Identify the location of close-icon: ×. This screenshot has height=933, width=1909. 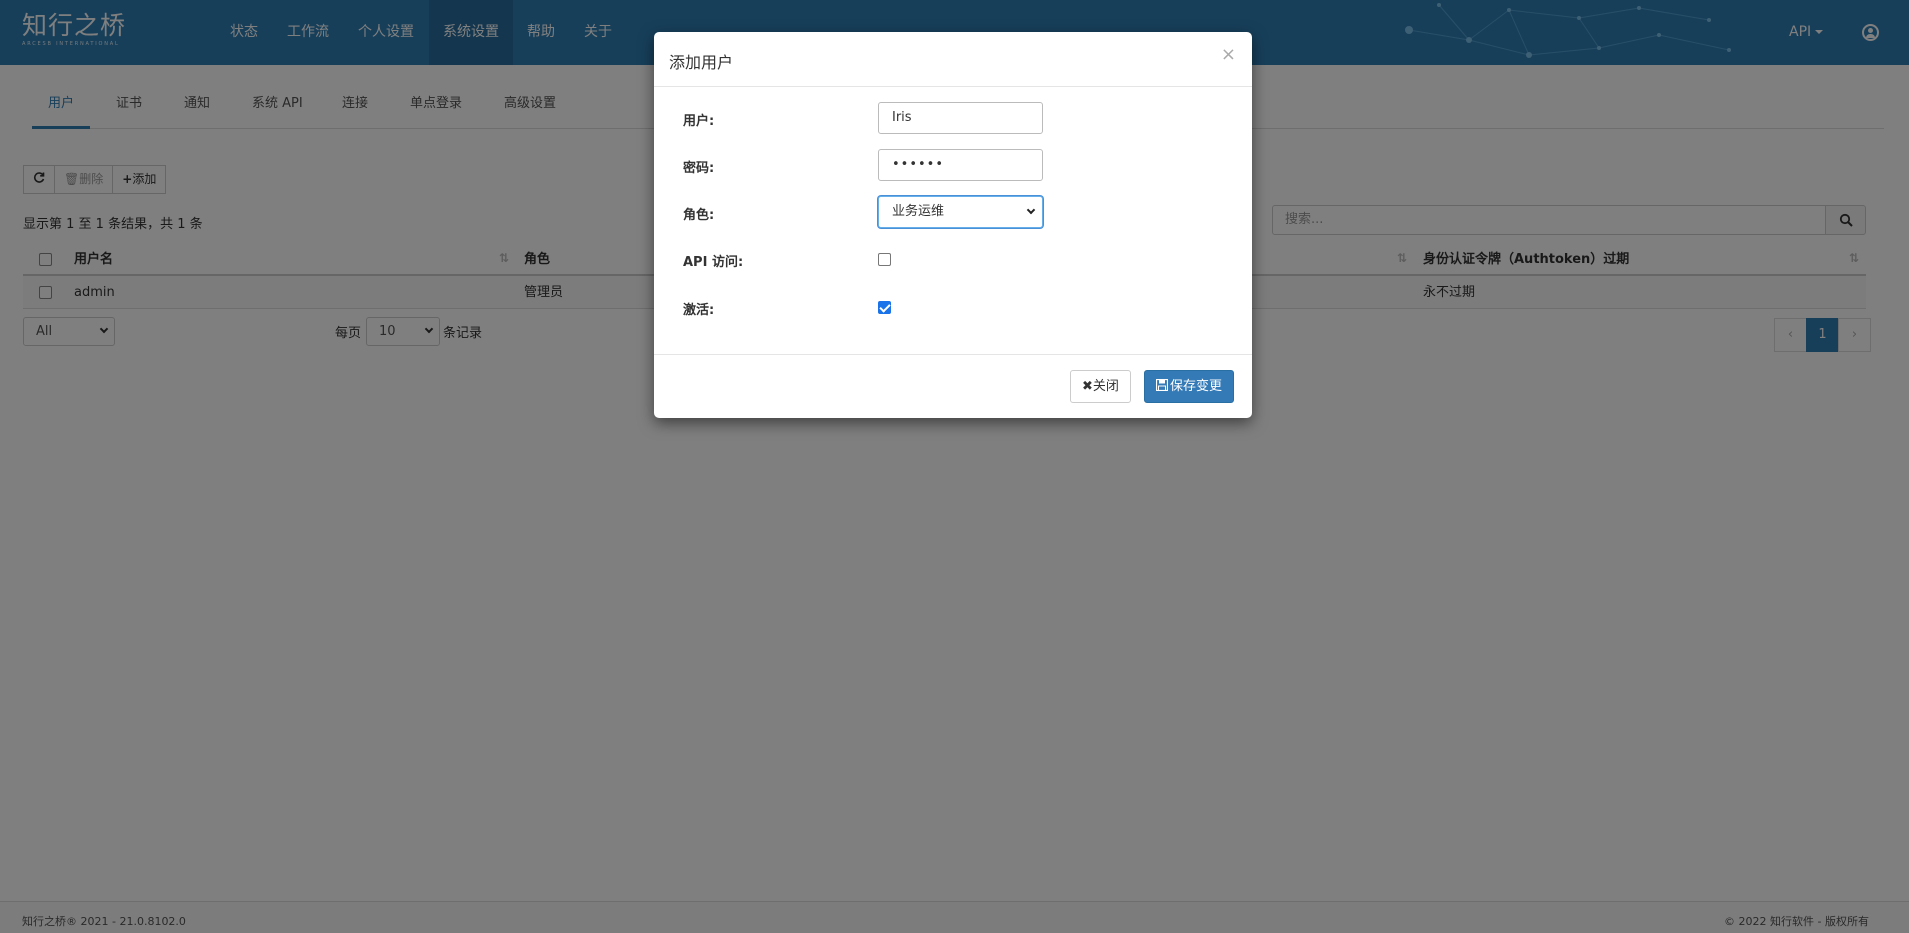
(1228, 55).